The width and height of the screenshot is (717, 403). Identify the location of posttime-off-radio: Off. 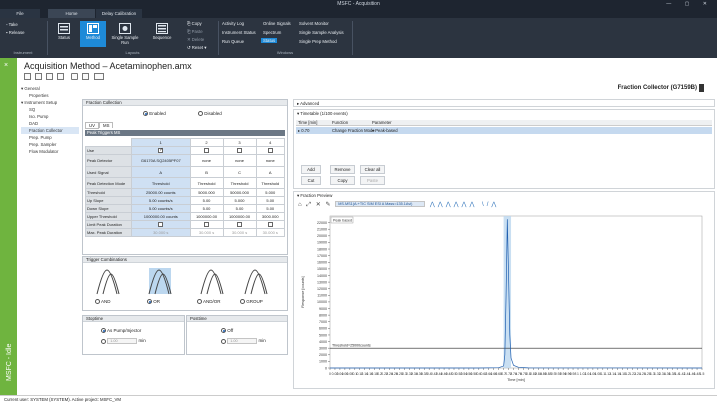
(227, 331).